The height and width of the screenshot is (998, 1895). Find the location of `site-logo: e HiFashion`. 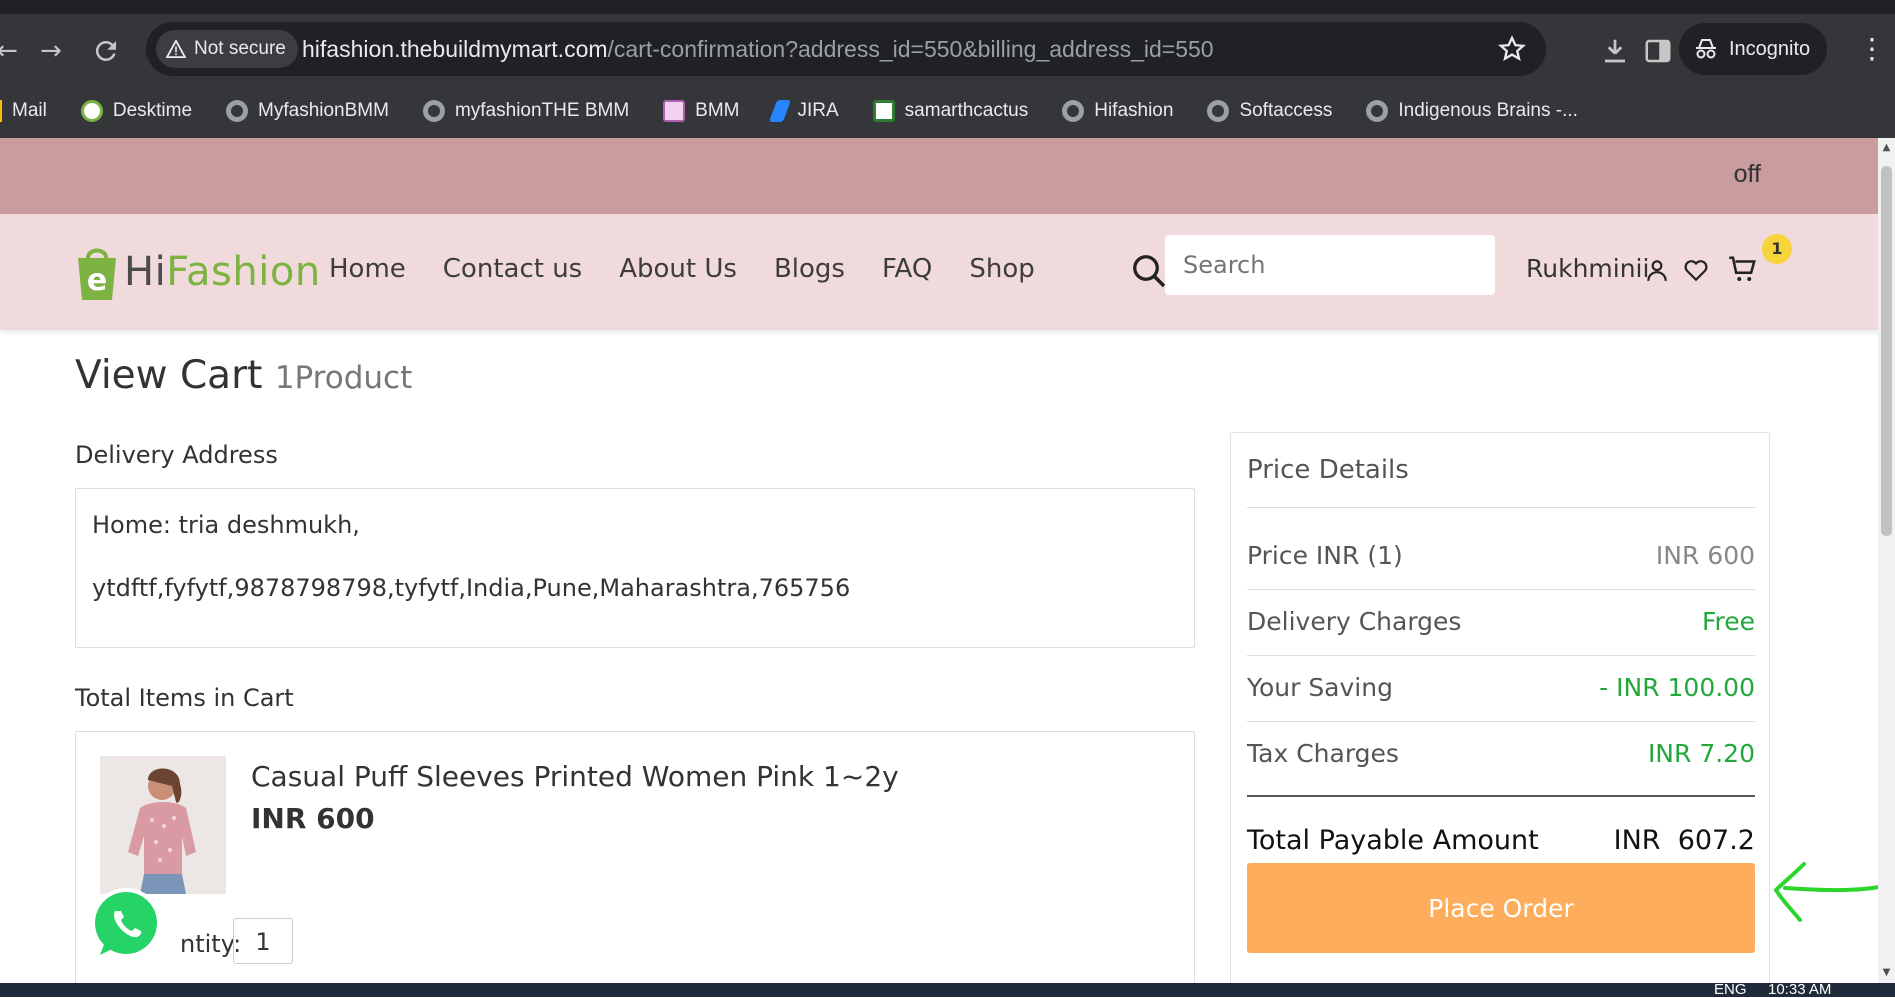

site-logo: e HiFashion is located at coordinates (197, 272).